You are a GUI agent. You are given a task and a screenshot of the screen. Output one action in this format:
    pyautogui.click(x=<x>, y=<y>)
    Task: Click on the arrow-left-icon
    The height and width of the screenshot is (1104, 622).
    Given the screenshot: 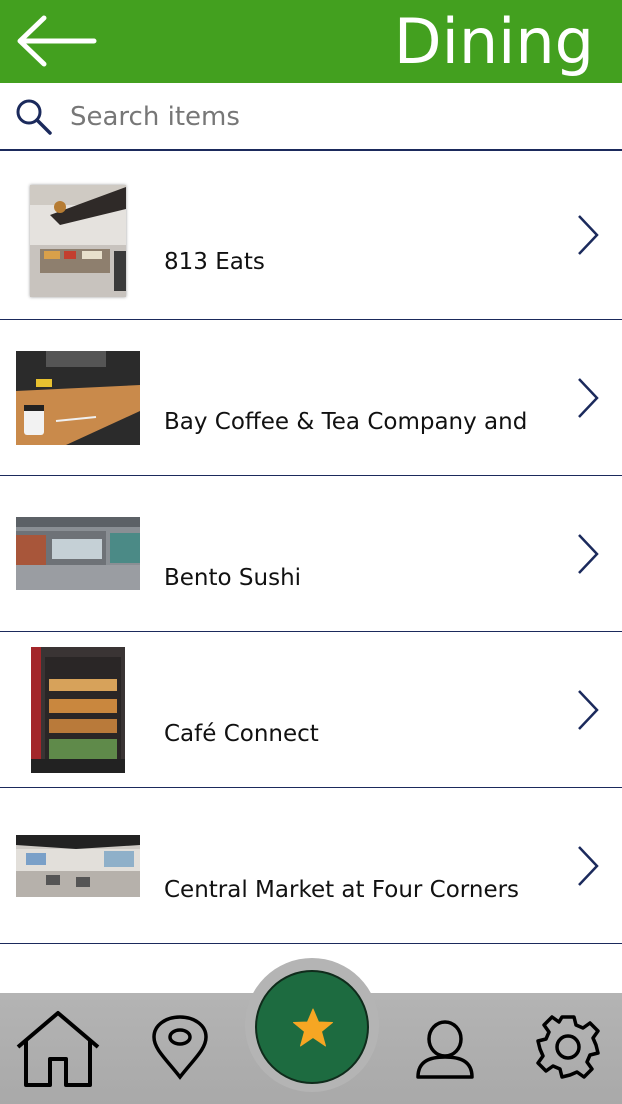 What is the action you would take?
    pyautogui.click(x=57, y=41)
    